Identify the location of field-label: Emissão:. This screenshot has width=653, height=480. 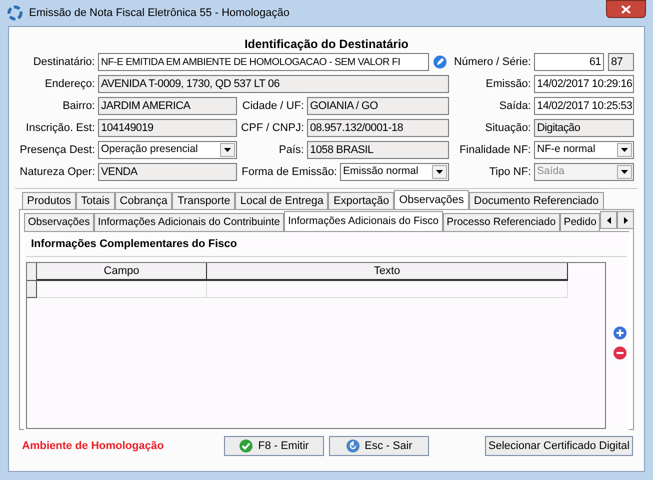
(508, 84).